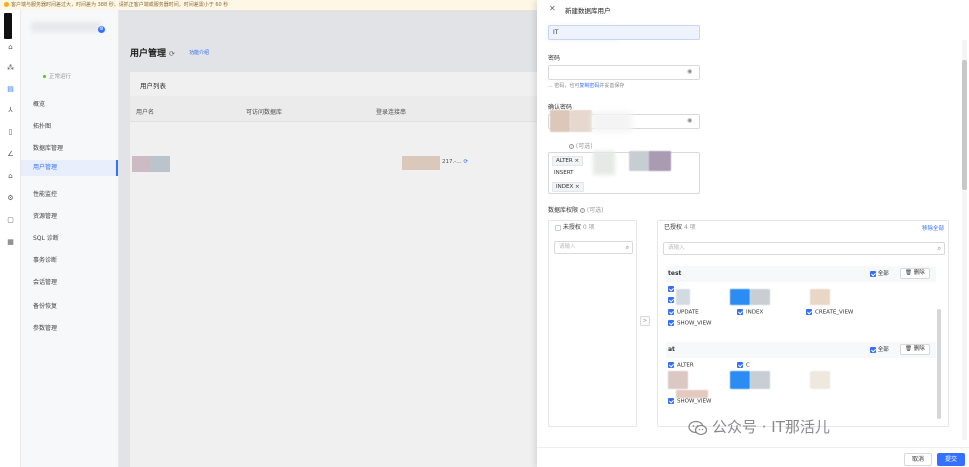 This screenshot has height=467, width=969. I want to click on global-privilege-select: ALTER × INSERT INDEX ×, so click(624, 172).